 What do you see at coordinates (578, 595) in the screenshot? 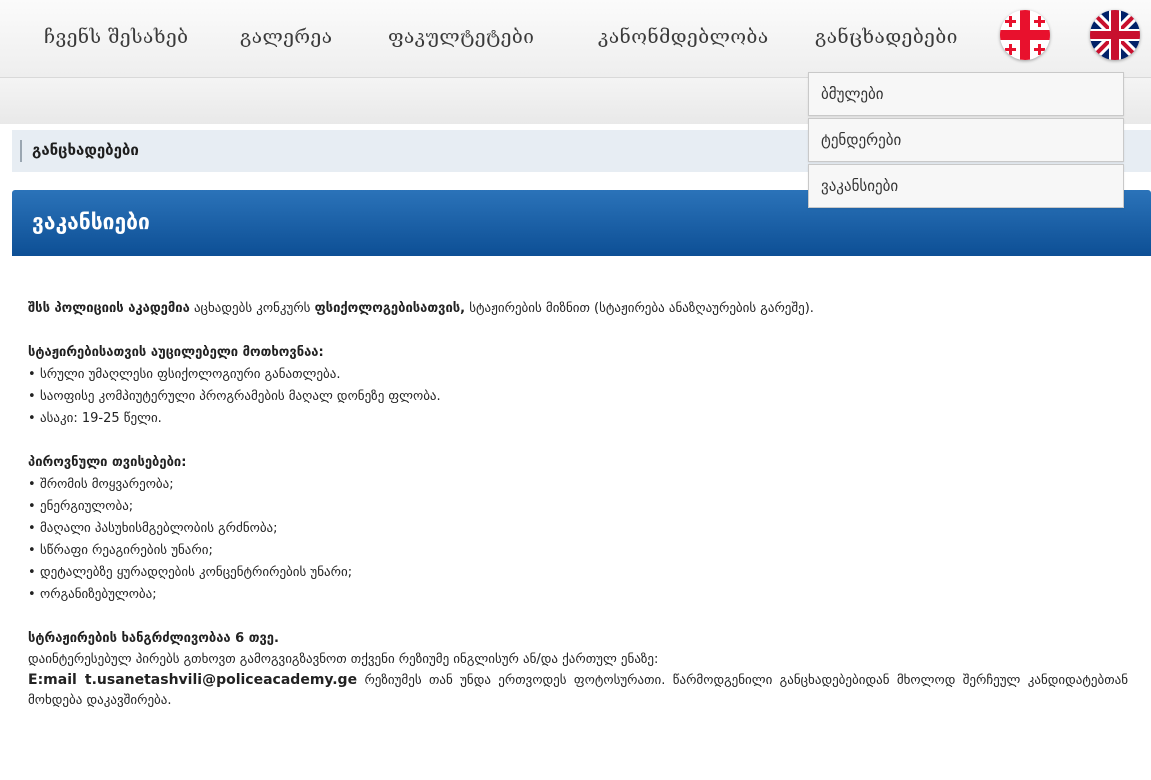
I see `list-item: ორგანიზებულობა;` at bounding box center [578, 595].